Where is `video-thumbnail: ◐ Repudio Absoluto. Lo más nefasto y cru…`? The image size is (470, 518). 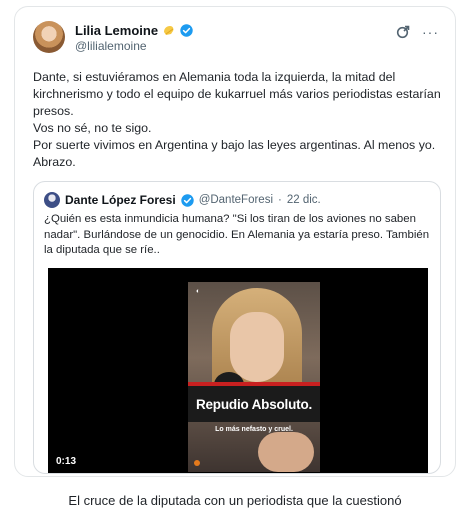 video-thumbnail: ◐ Repudio Absoluto. Lo más nefasto y cru… is located at coordinates (254, 377).